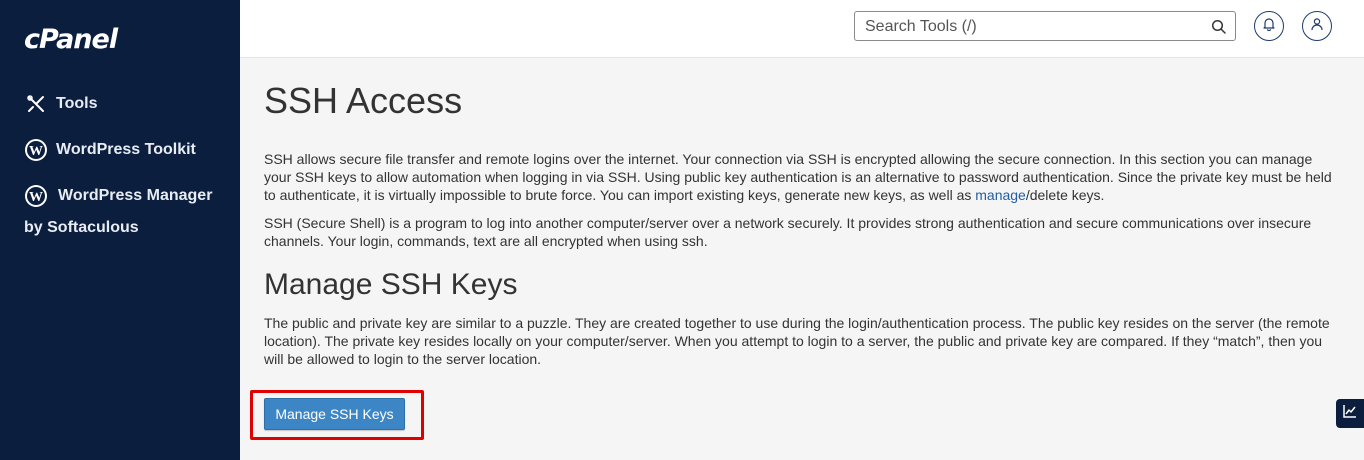 This screenshot has width=1364, height=460. What do you see at coordinates (126, 149) in the screenshot?
I see `sidebar-item-label: WordPress Toolkit` at bounding box center [126, 149].